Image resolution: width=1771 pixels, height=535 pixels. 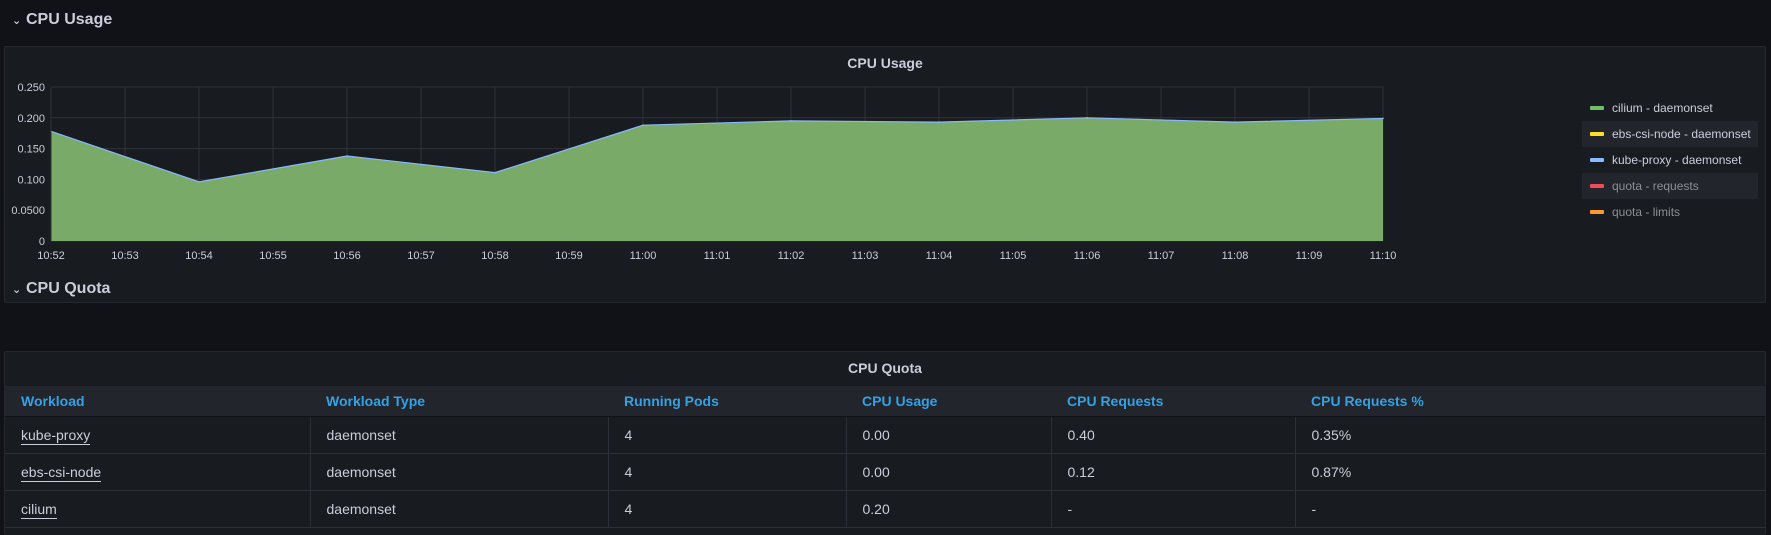 I want to click on legend-item: quota - limits, so click(x=1670, y=212).